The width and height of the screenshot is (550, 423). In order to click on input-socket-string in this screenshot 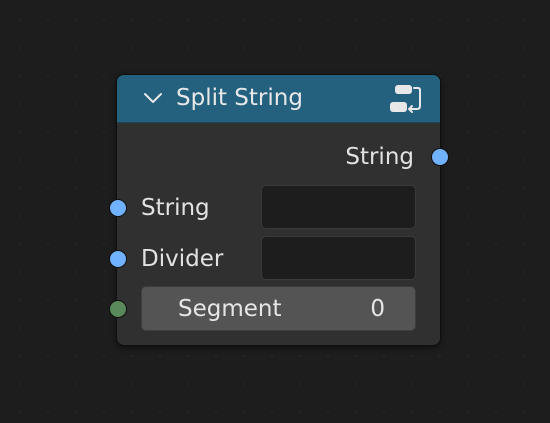, I will do `click(118, 208)`.